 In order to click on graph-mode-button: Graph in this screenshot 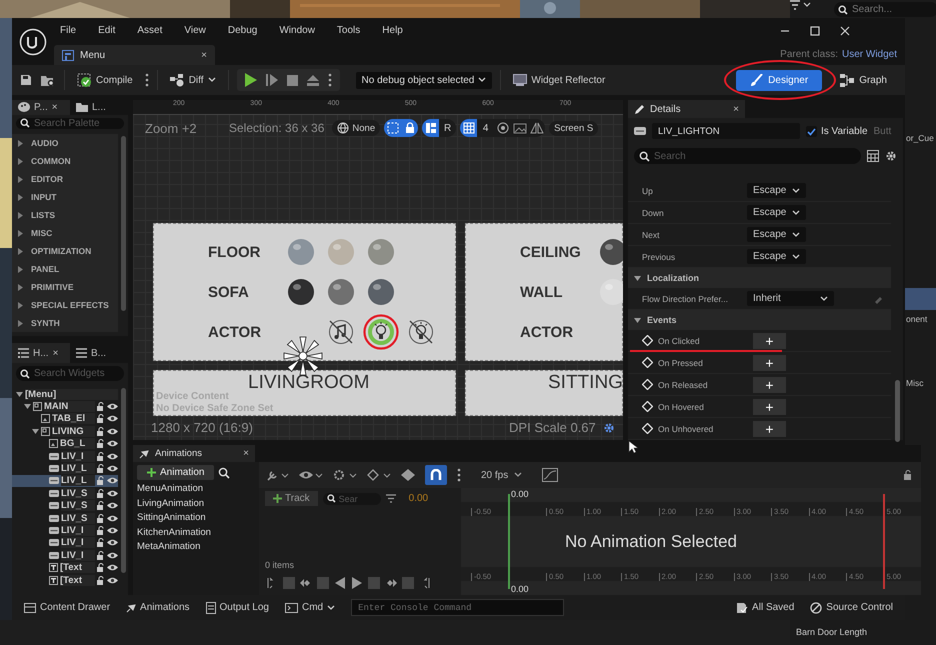, I will do `click(863, 80)`.